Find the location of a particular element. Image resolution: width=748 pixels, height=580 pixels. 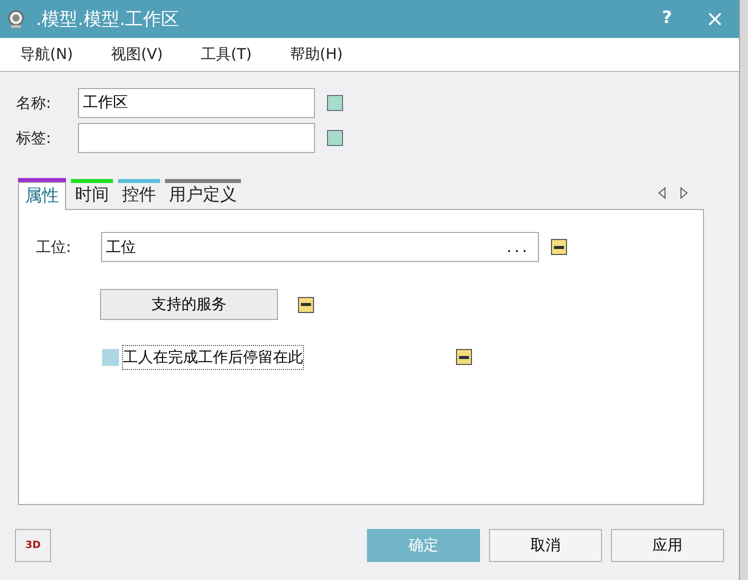

cancel-button: 取消 is located at coordinates (545, 545).